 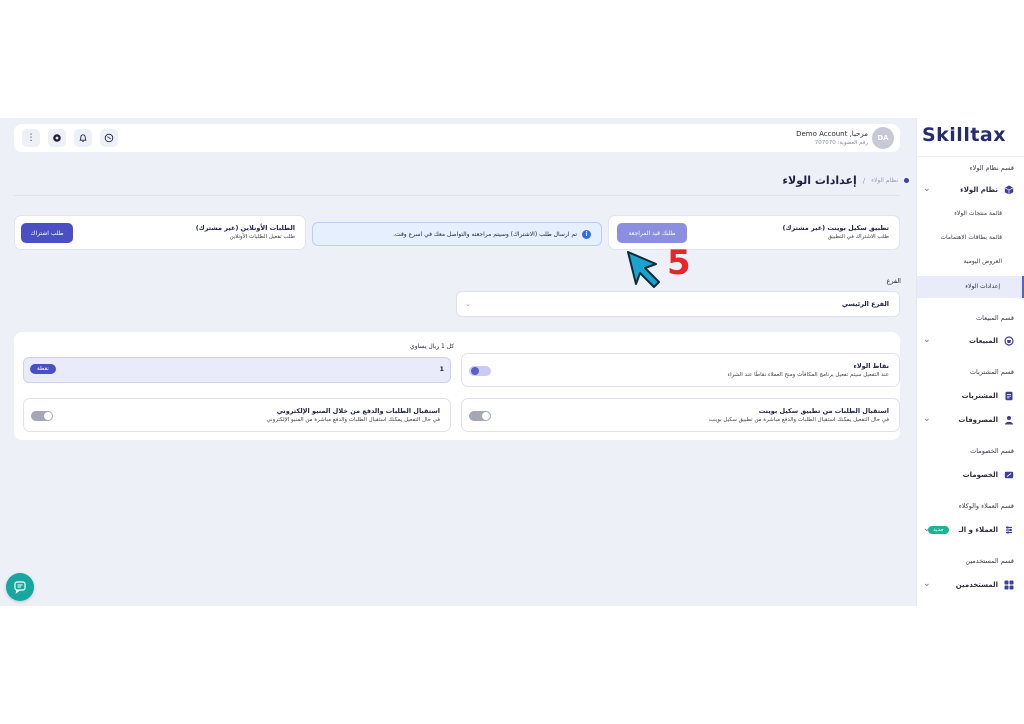 I want to click on sidebar-item-label: المستخدمين, so click(x=976, y=585).